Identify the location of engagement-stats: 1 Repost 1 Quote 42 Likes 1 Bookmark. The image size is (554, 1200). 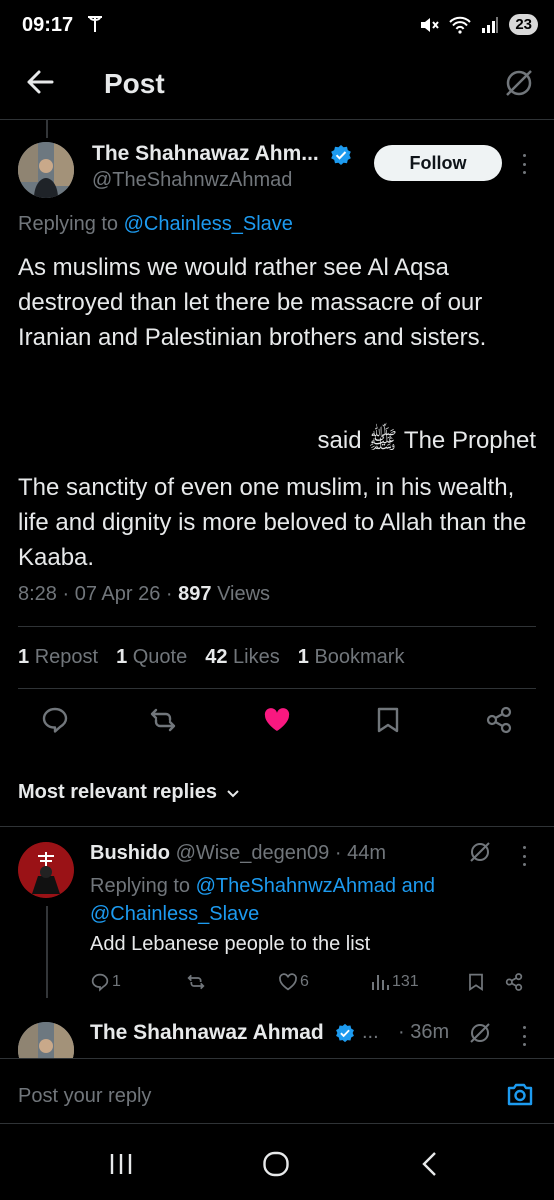
(211, 657).